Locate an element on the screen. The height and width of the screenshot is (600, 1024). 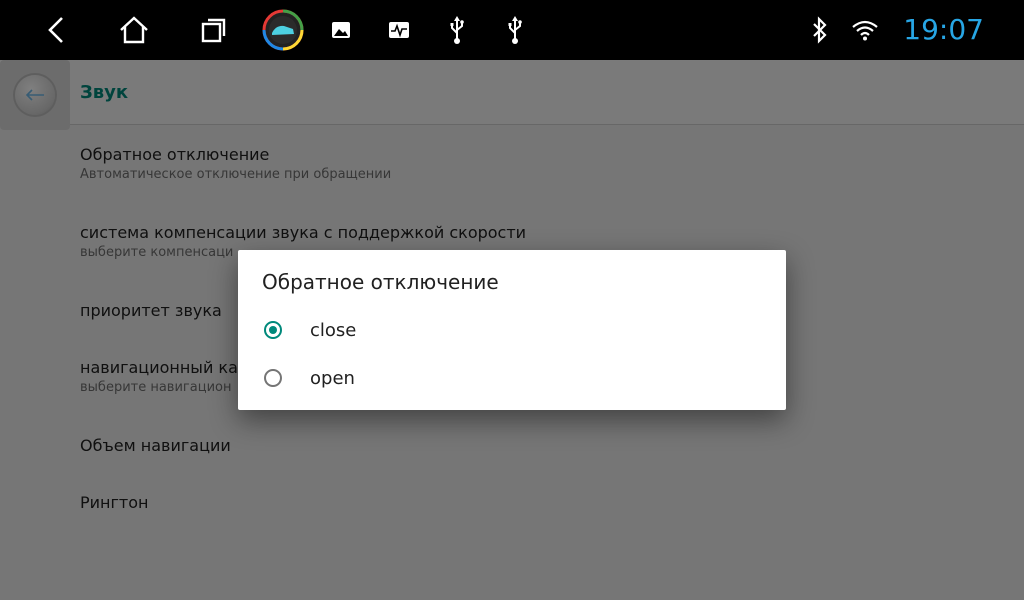
app-launcher-icon is located at coordinates (283, 30).